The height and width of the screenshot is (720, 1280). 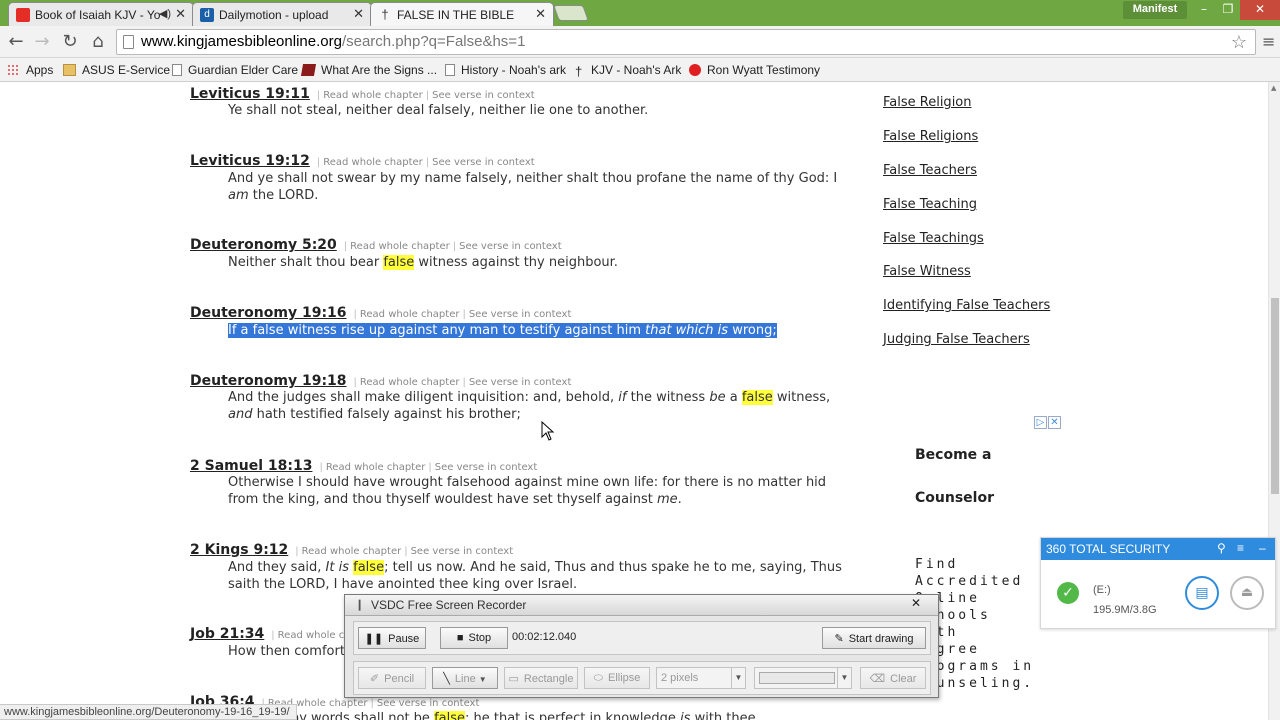 I want to click on stop-button: ■ Stop, so click(x=474, y=638).